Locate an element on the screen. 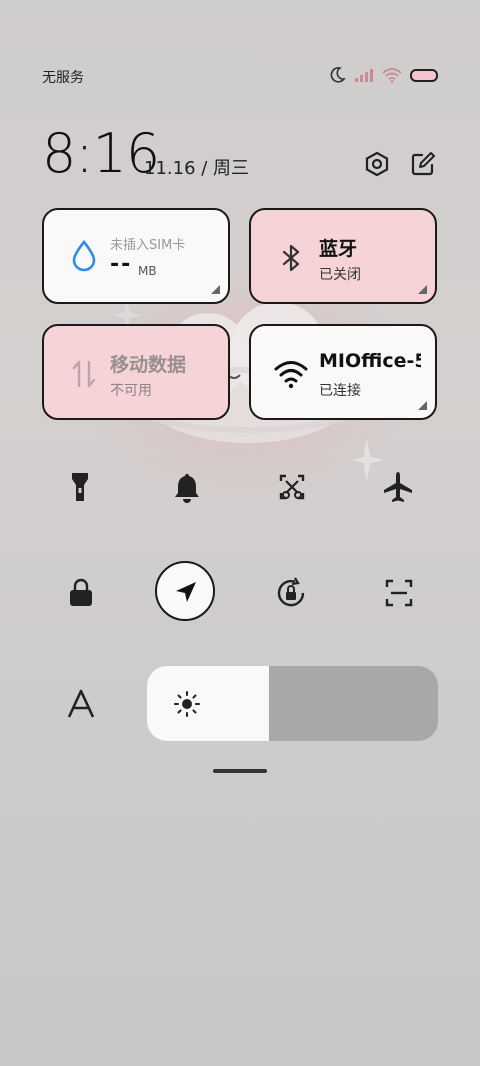  mobile-data-tile: 移动数据 不可用 is located at coordinates (136, 372).